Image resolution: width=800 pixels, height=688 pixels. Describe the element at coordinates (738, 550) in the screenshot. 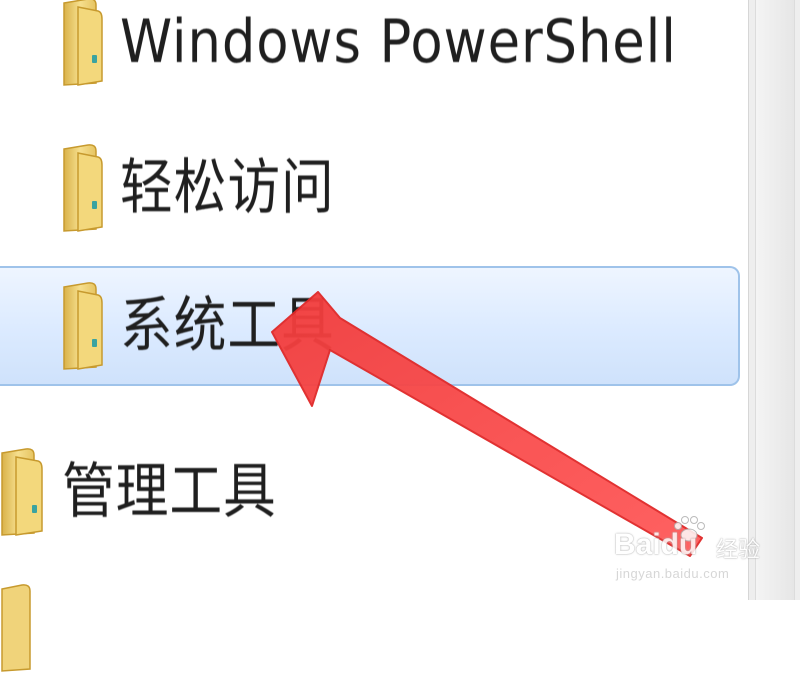

I see `watermark-name: 经验` at that location.